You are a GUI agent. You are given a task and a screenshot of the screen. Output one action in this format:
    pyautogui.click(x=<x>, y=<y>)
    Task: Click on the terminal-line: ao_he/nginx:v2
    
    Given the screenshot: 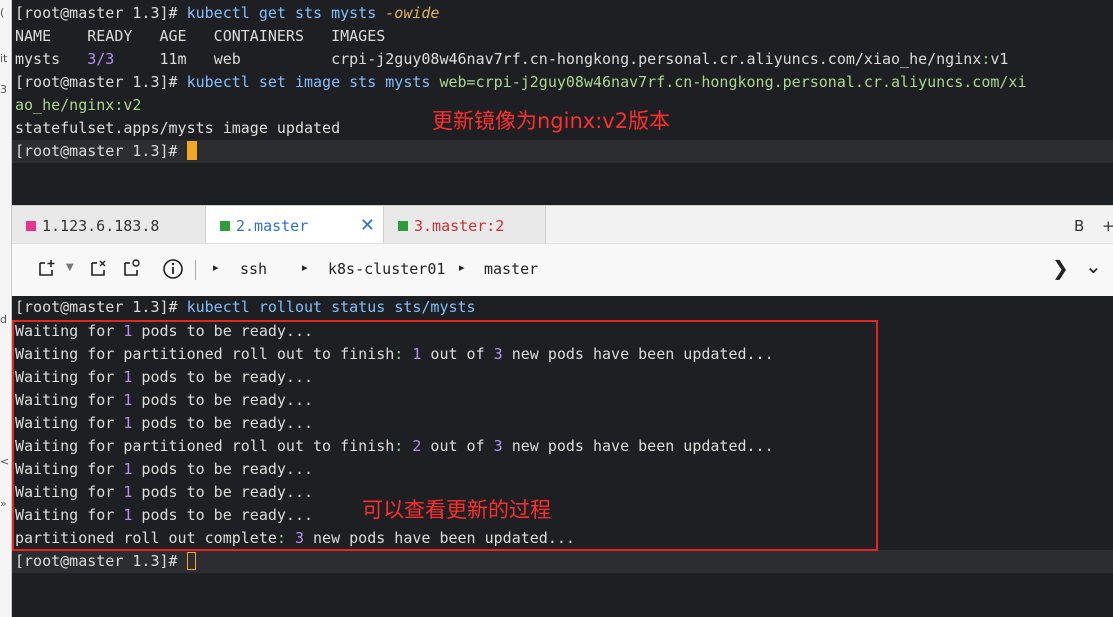 What is the action you would take?
    pyautogui.click(x=78, y=105)
    